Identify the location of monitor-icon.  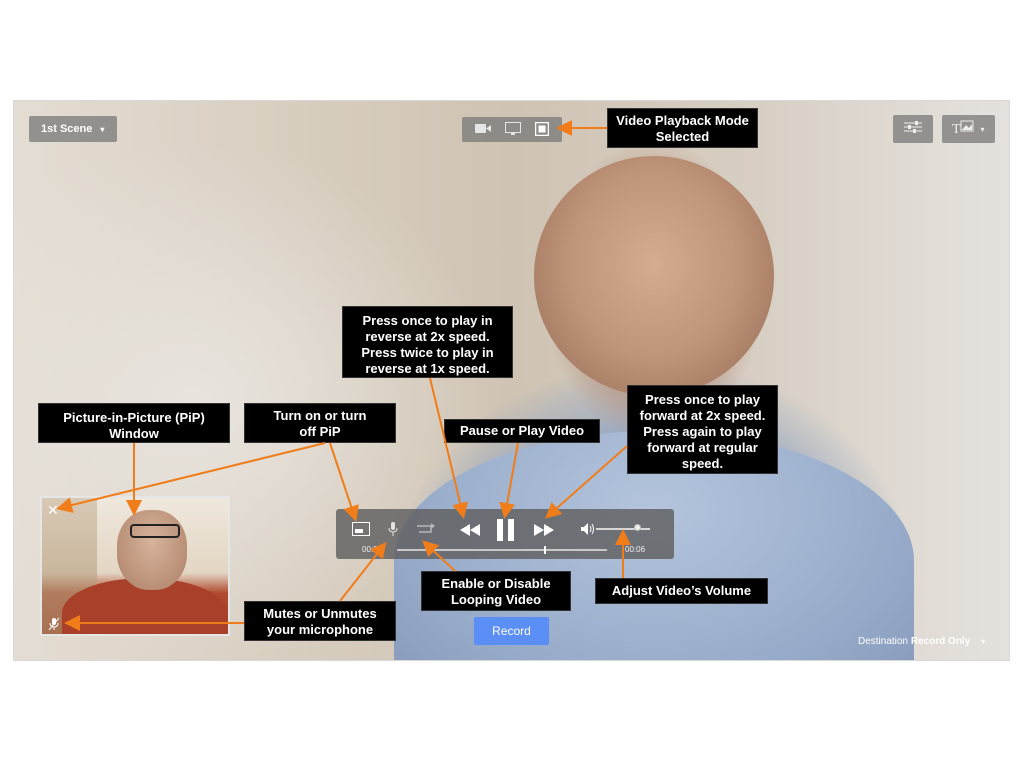
(513, 129).